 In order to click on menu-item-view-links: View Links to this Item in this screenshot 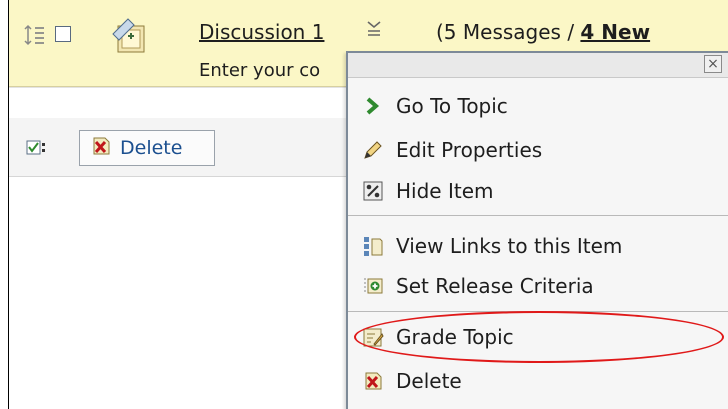, I will do `click(545, 246)`.